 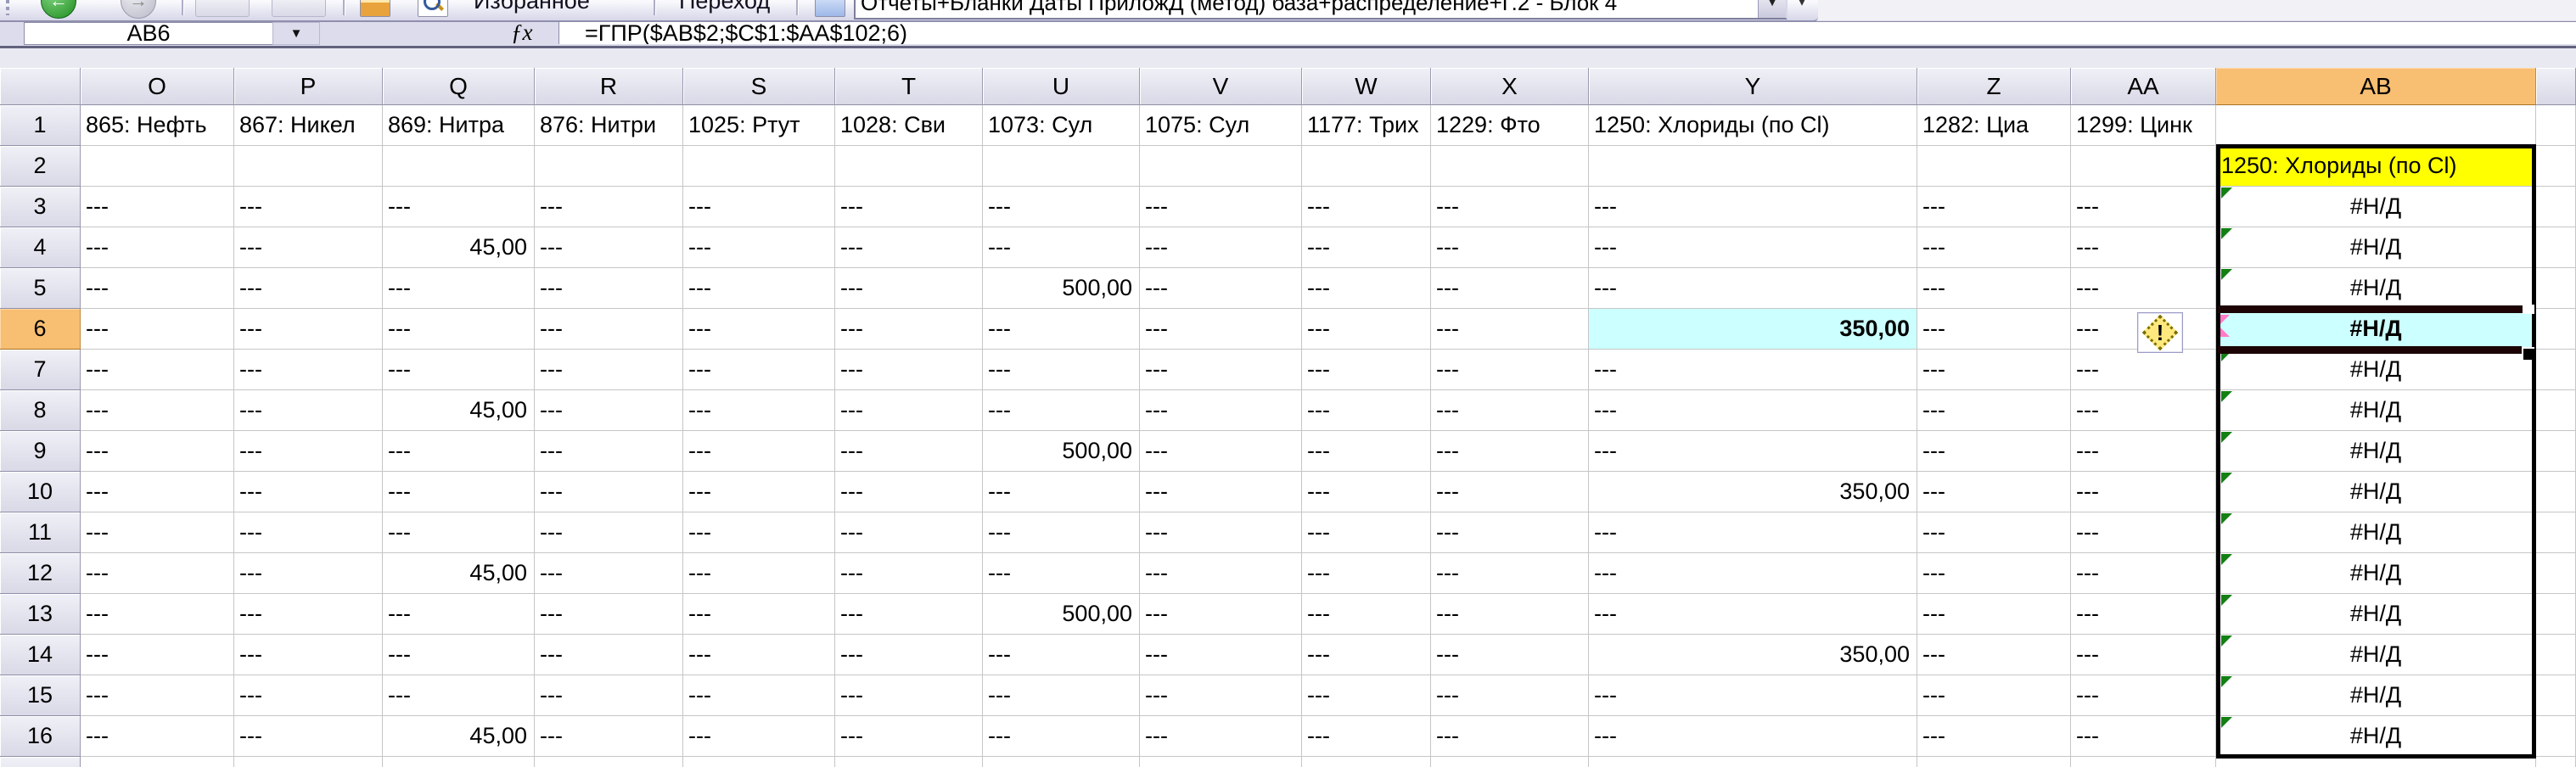 I want to click on error-smart-tag-button: !, so click(x=2160, y=332).